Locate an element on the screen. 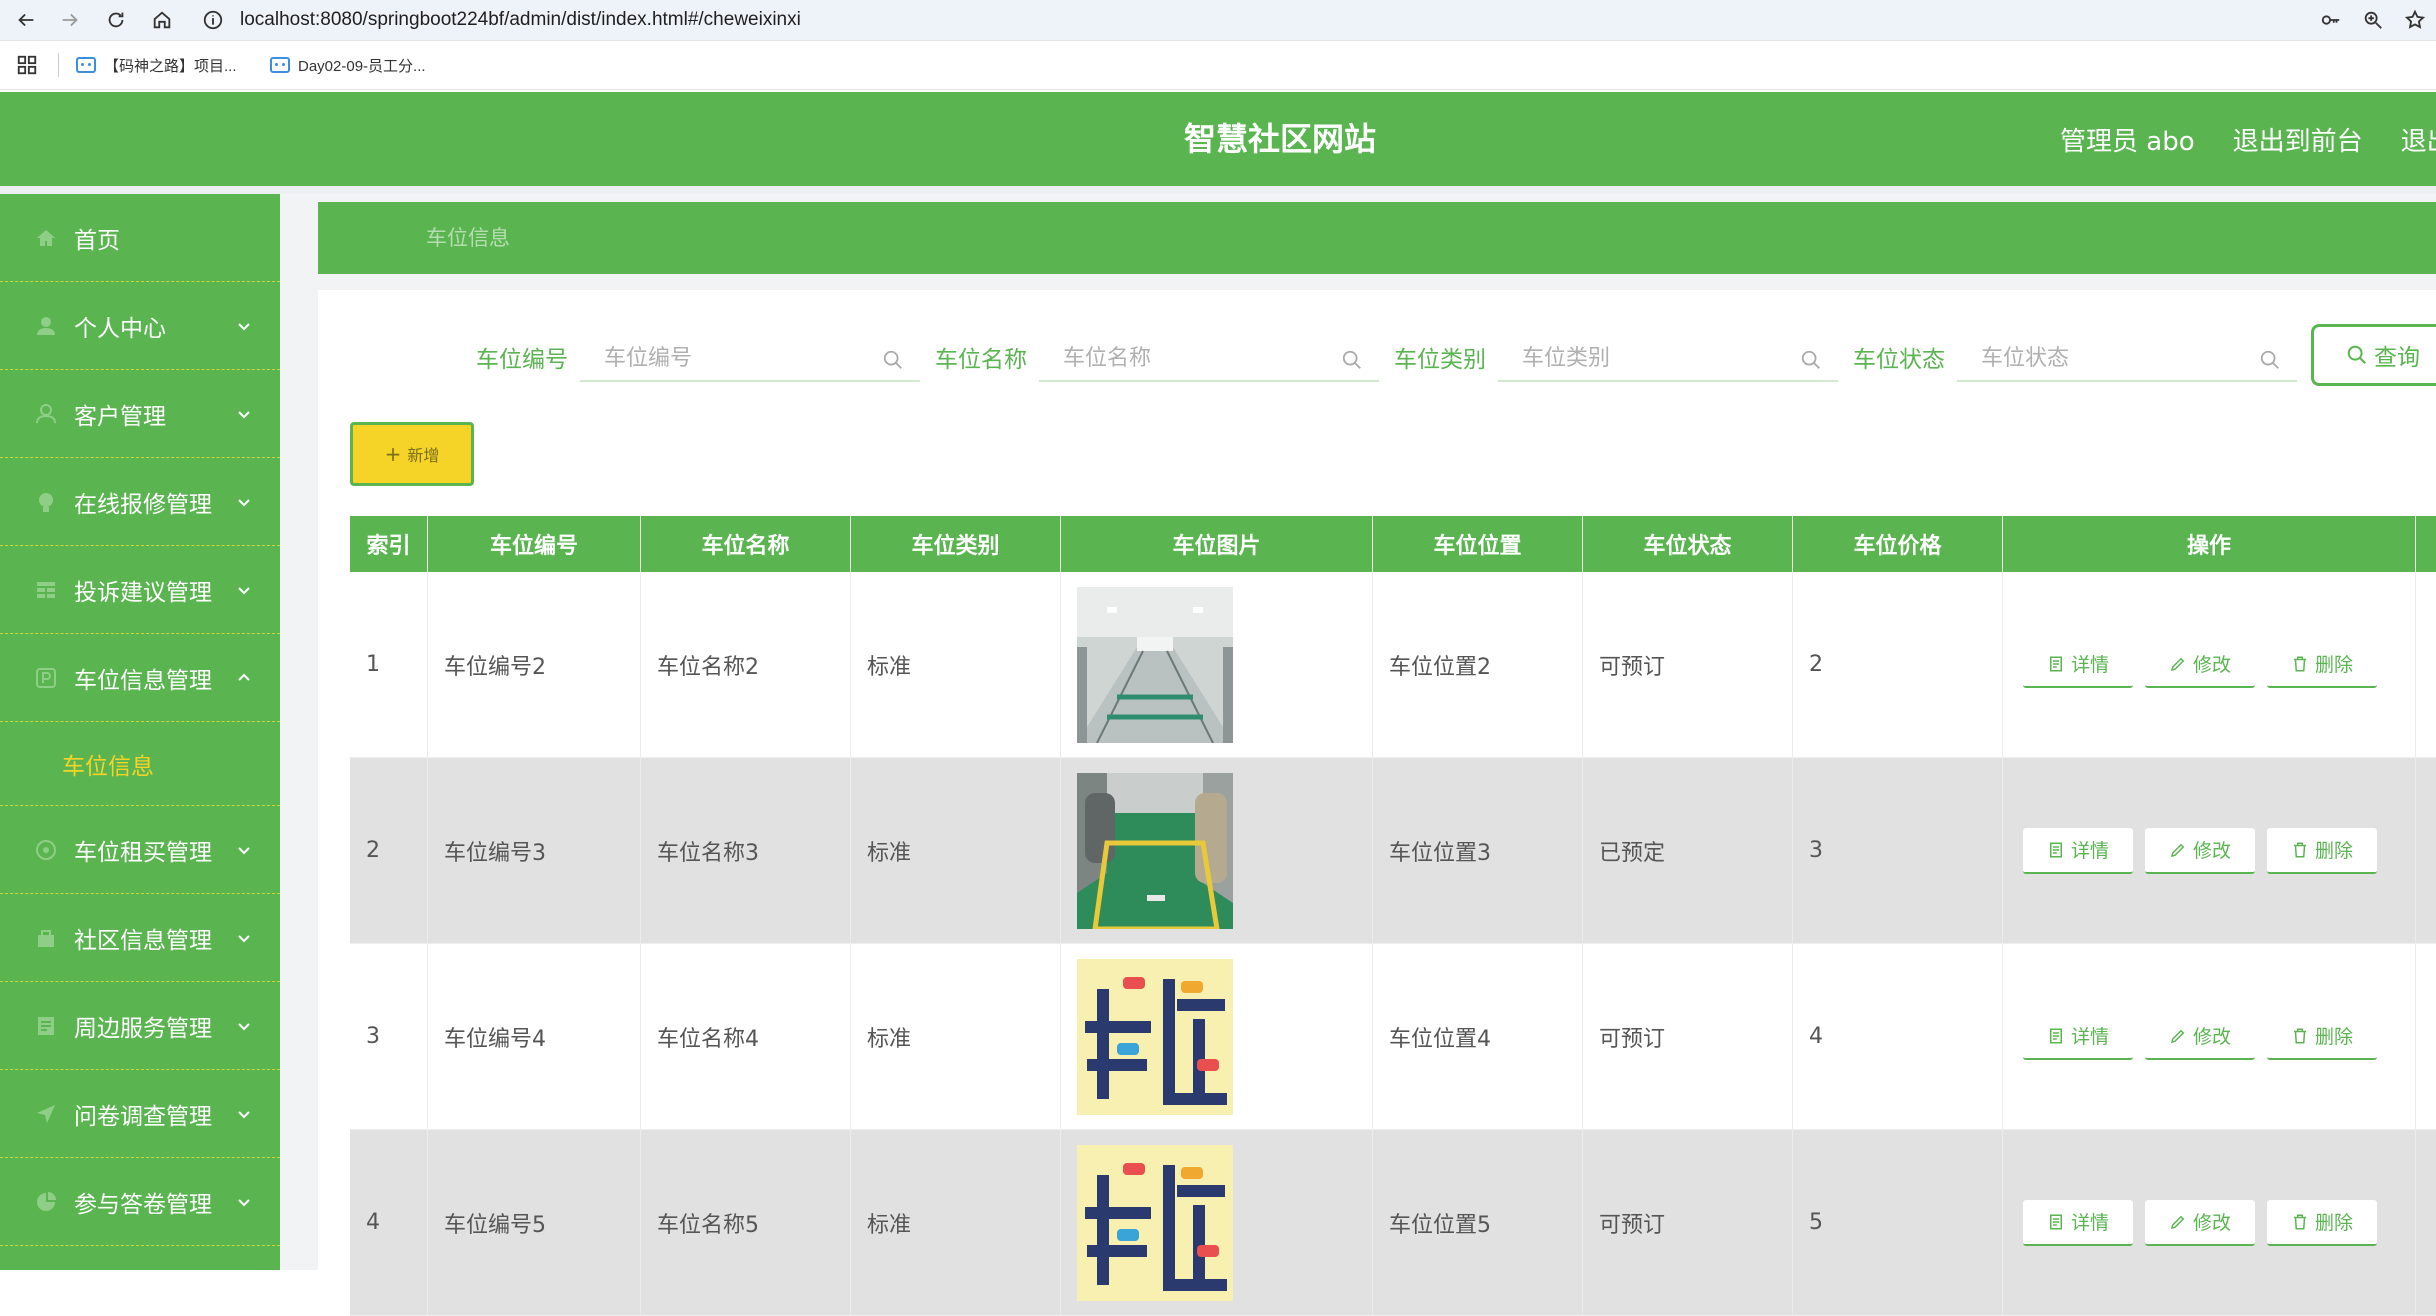 Image resolution: width=2436 pixels, height=1316 pixels. col-header-code: 车位编号 is located at coordinates (534, 544).